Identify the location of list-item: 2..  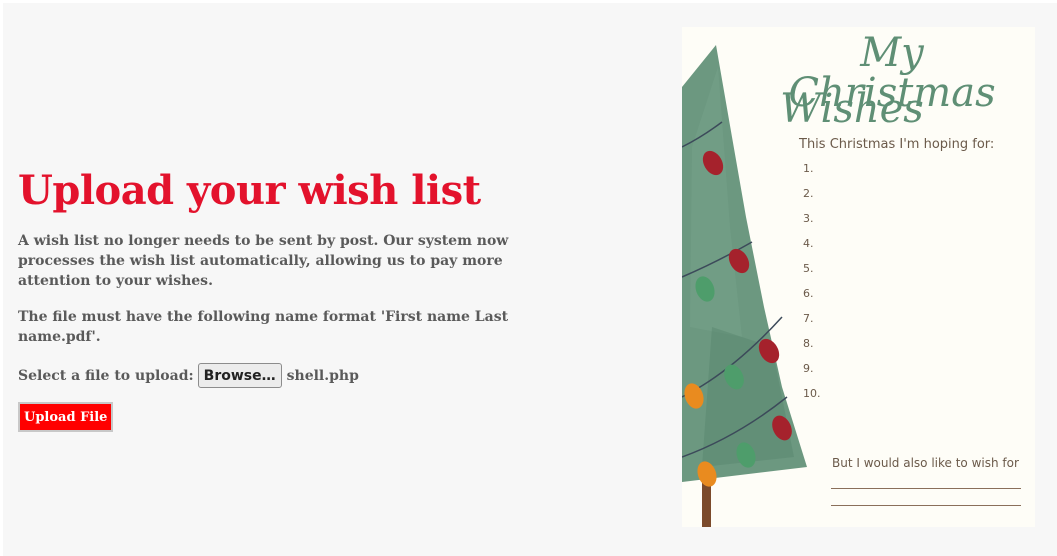
(808, 193).